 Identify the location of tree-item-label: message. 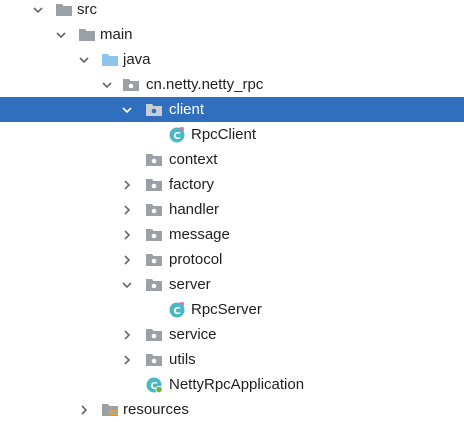
(199, 234).